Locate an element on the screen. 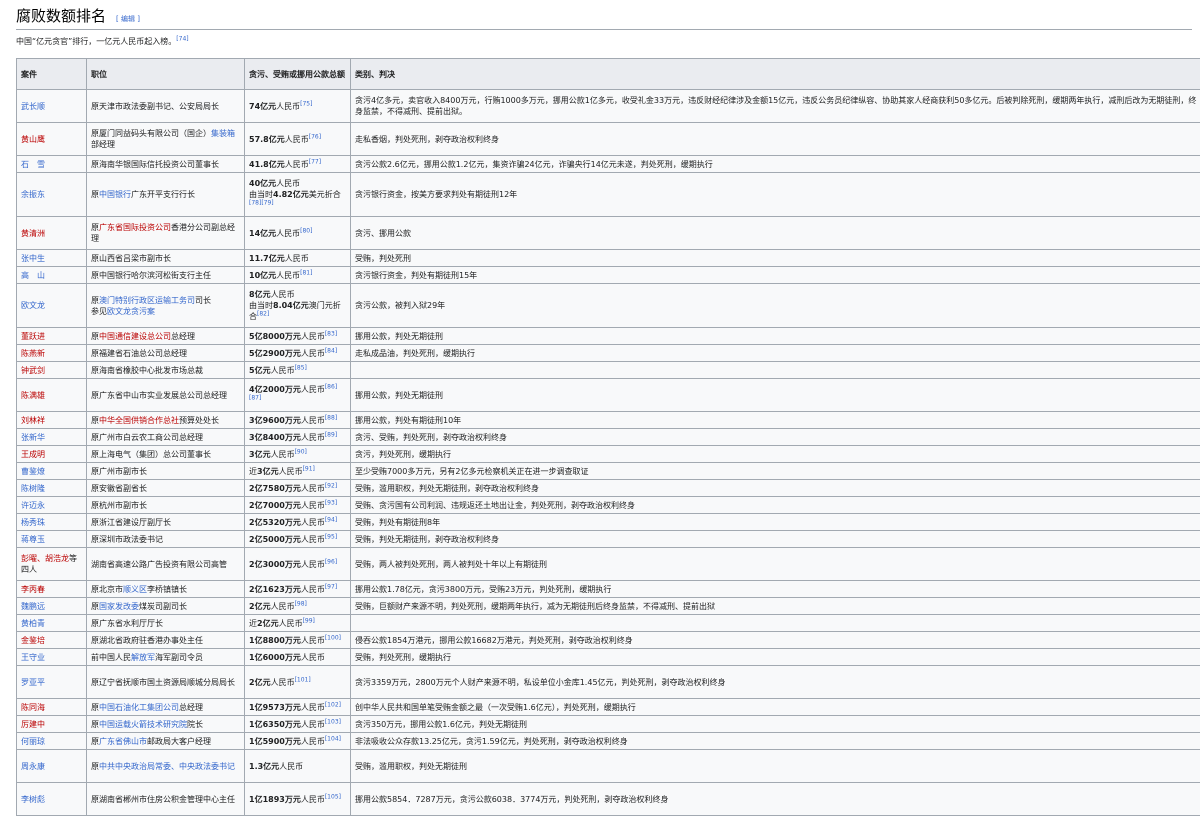 This screenshot has width=1200, height=816. case-name-link: 蒋尊玉 is located at coordinates (33, 539).